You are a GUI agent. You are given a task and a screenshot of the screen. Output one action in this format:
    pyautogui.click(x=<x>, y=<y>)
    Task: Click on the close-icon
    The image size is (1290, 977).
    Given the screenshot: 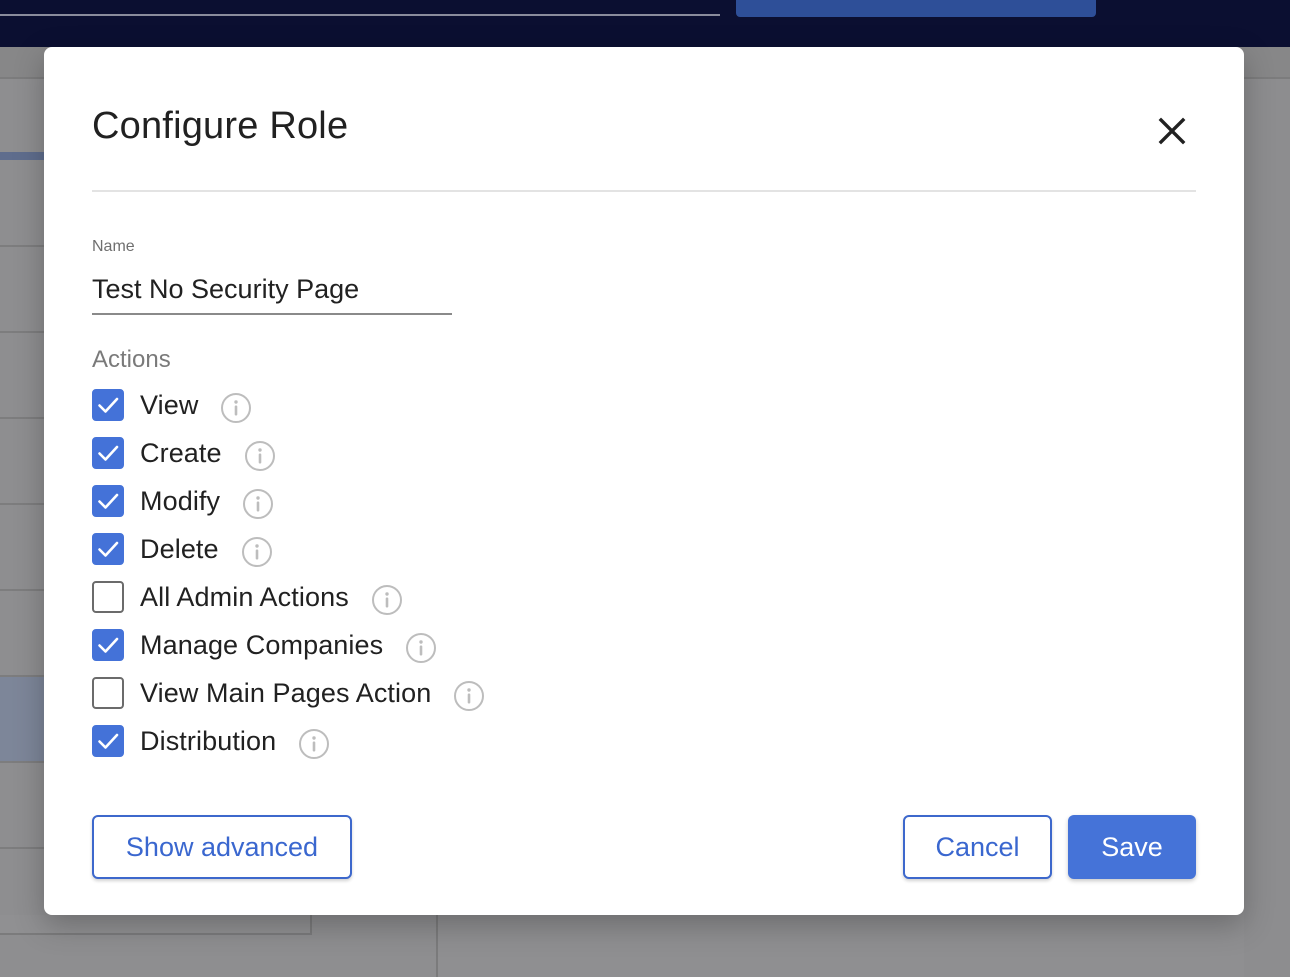 What is the action you would take?
    pyautogui.click(x=1172, y=131)
    